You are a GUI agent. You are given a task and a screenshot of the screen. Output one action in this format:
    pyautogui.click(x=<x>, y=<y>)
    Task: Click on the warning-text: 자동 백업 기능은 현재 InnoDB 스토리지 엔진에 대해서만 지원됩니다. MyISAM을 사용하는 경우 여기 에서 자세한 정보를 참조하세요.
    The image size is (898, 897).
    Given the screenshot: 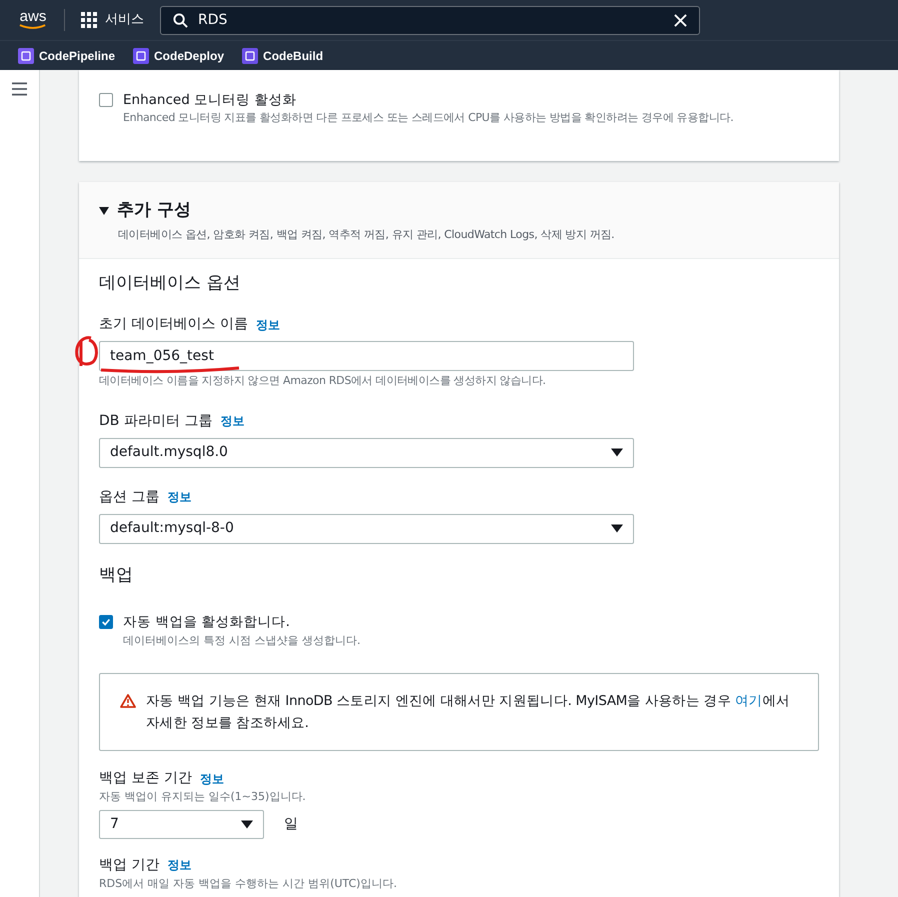 What is the action you would take?
    pyautogui.click(x=468, y=712)
    